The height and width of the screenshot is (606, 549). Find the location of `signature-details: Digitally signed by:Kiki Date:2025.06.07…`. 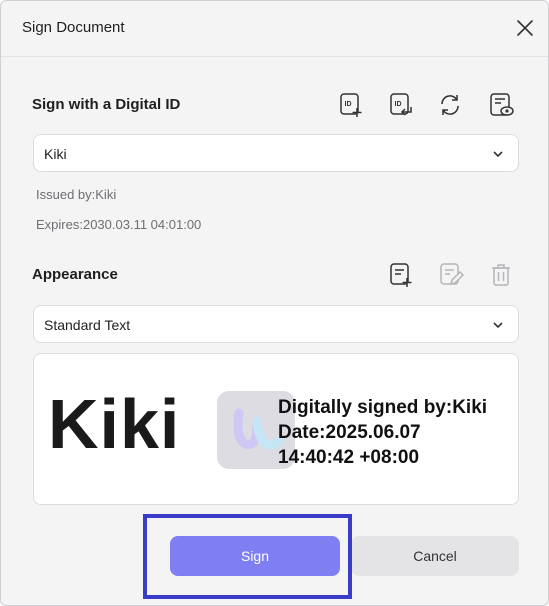

signature-details: Digitally signed by:Kiki Date:2025.06.07… is located at coordinates (382, 432).